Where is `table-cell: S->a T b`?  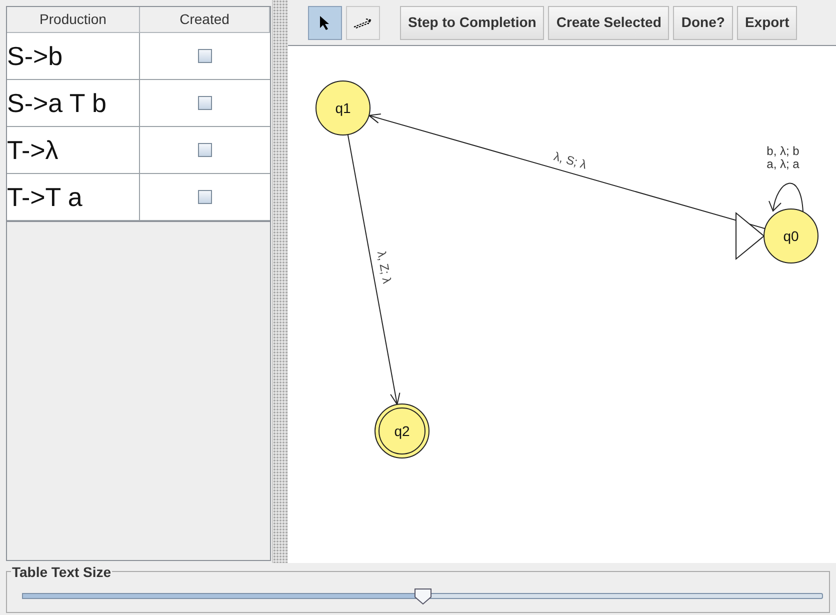 table-cell: S->a T b is located at coordinates (73, 103).